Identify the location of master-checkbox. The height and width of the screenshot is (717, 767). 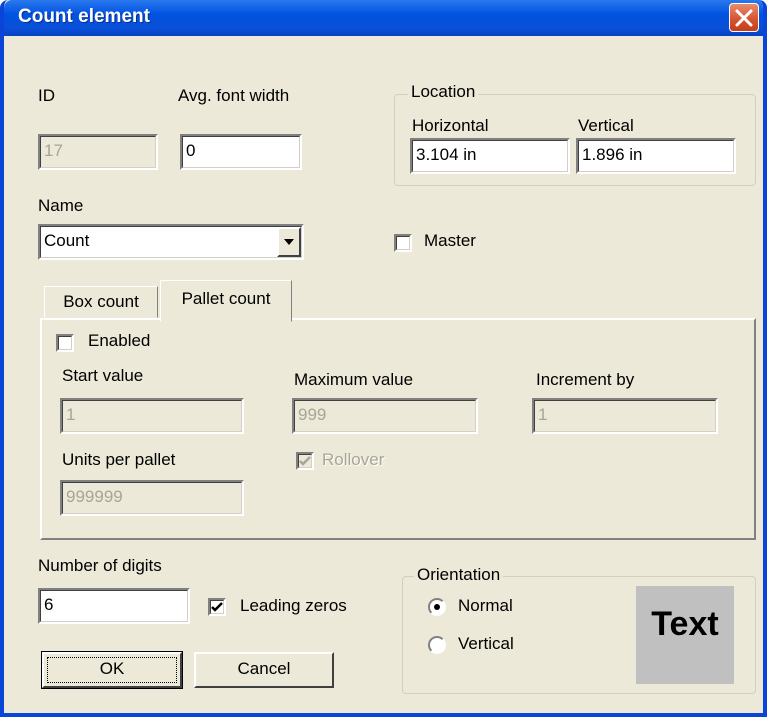
(403, 243).